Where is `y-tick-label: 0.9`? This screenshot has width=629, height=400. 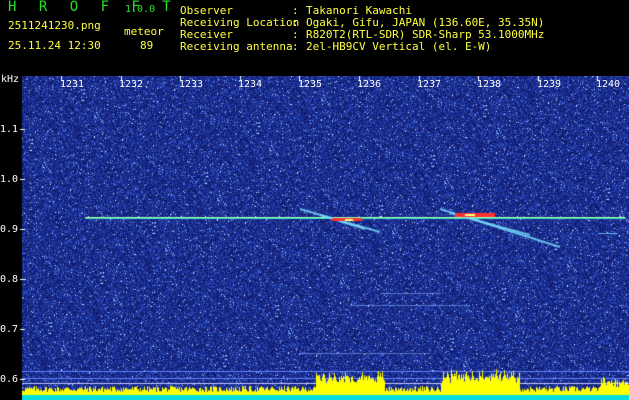
y-tick-label: 0.9 is located at coordinates (9, 229).